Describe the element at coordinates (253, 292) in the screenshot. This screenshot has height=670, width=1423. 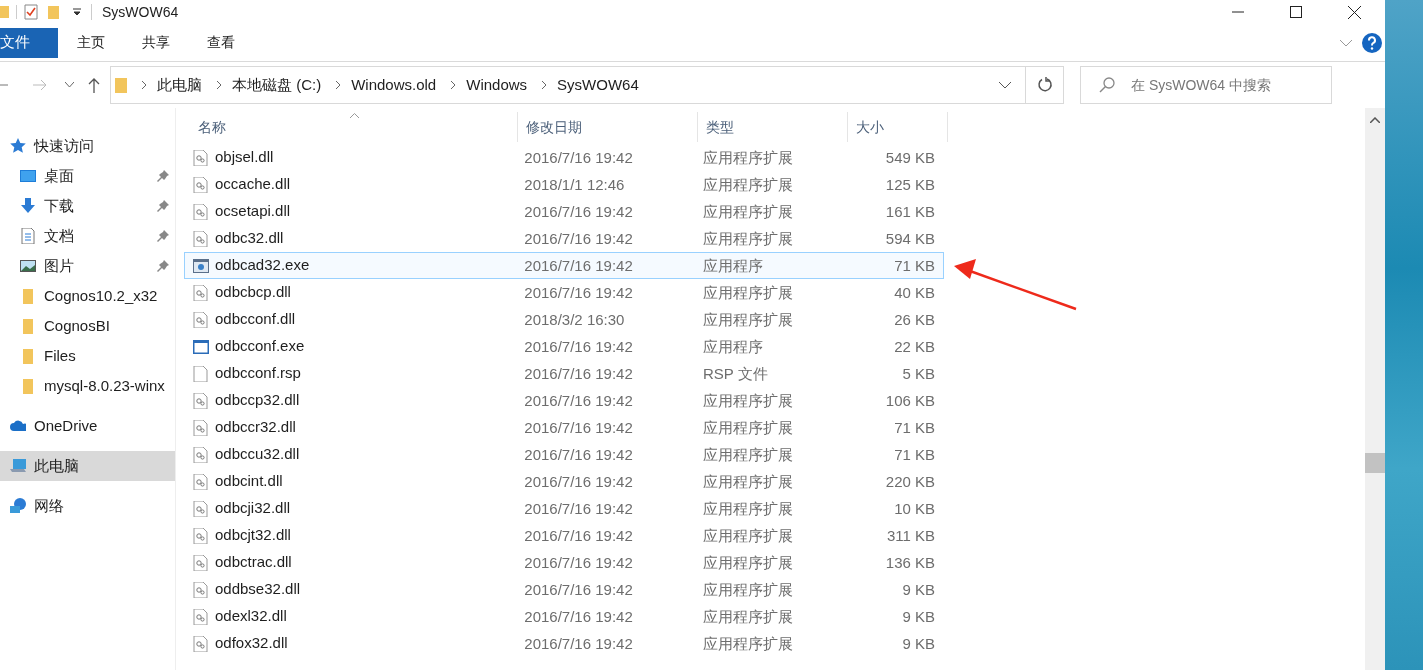
I see `file-name: odbcbcp.dll` at that location.